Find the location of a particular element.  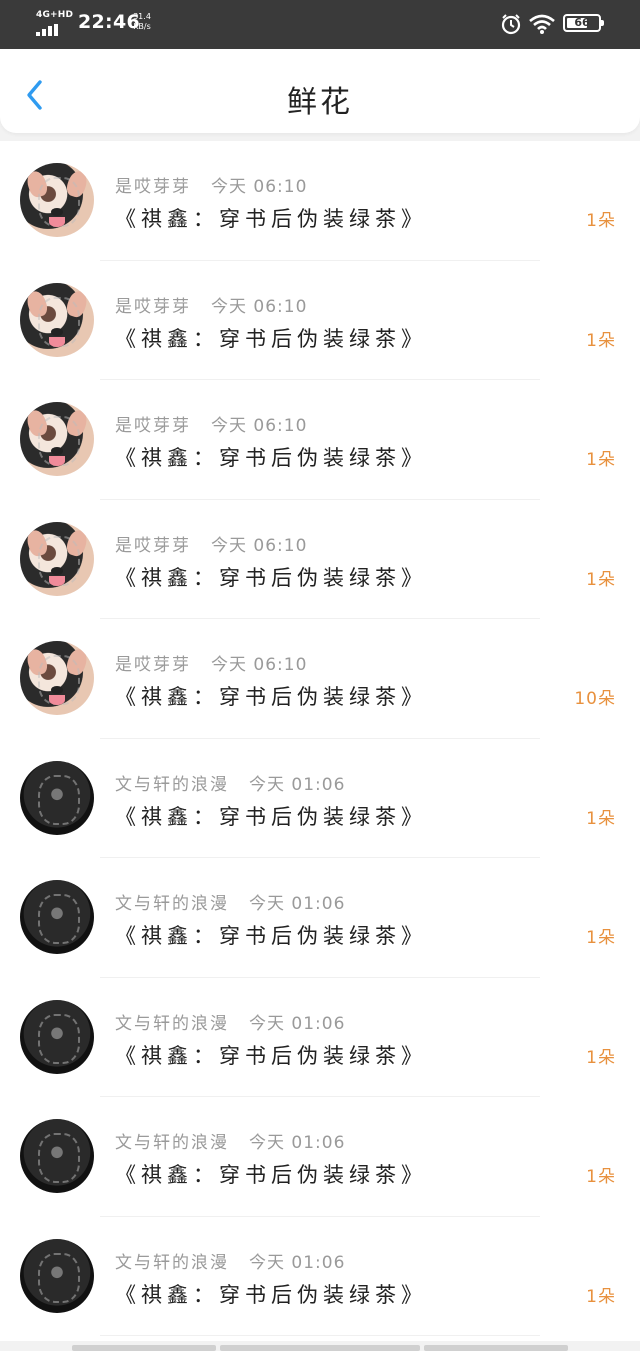

network-speed-value: 31.4 is located at coordinates (142, 16).